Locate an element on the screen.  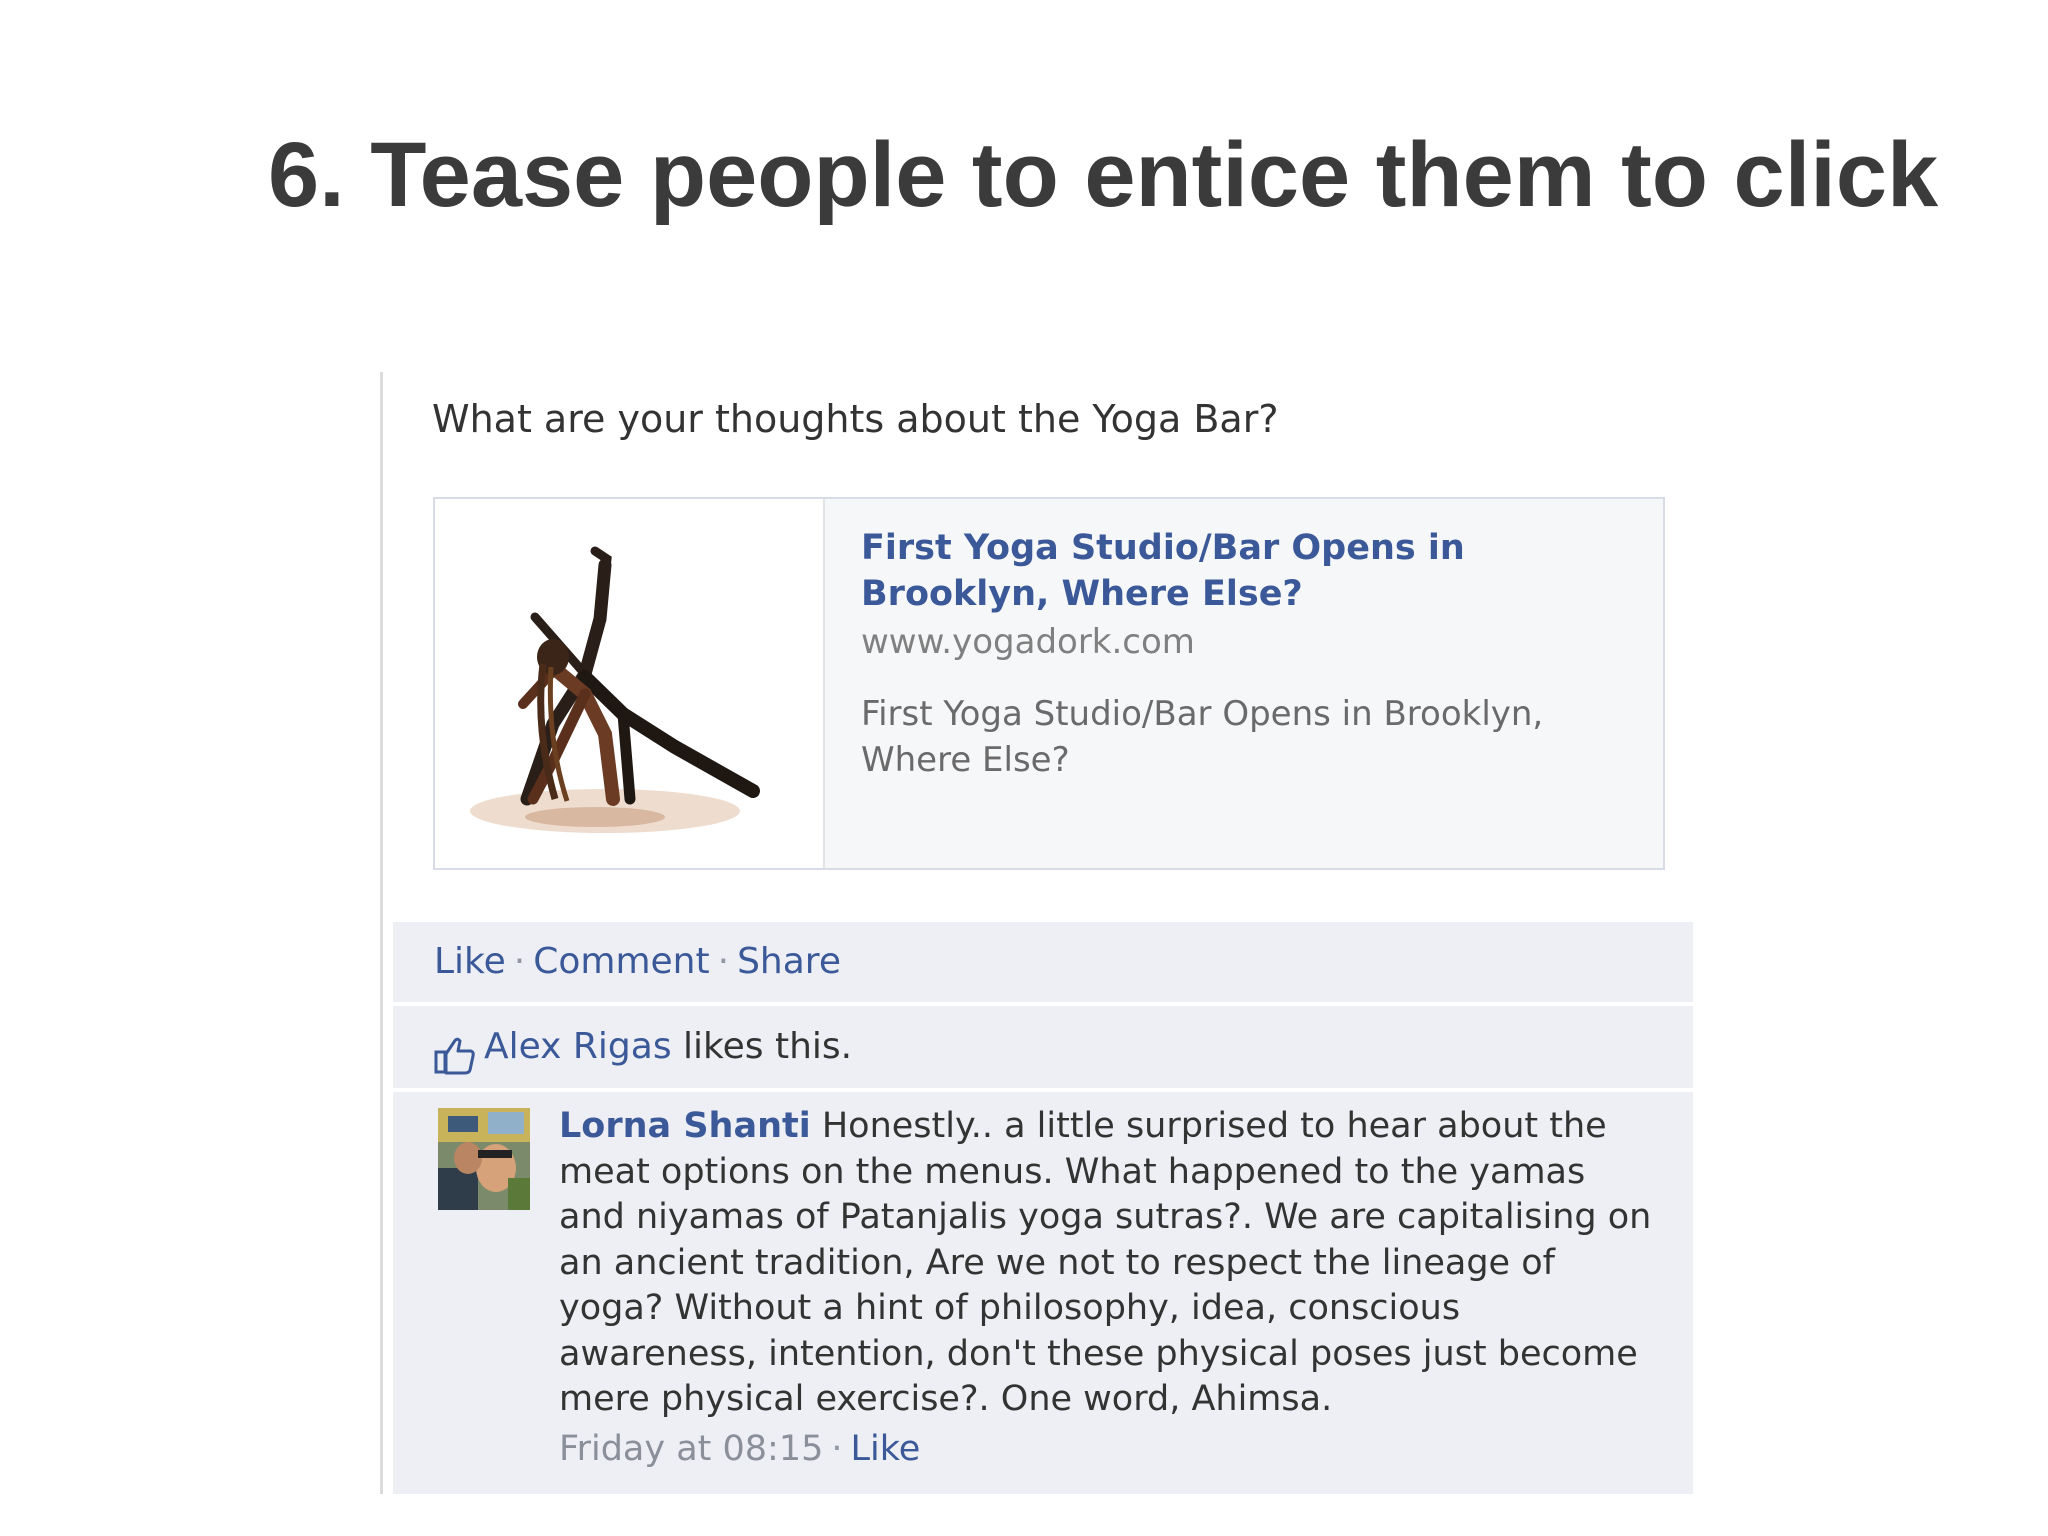
attachment-thumbnail is located at coordinates (630, 683).